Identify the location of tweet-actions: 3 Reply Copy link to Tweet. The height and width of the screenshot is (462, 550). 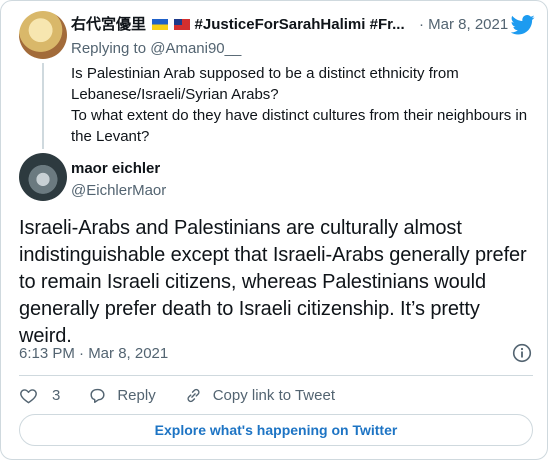
(191, 395).